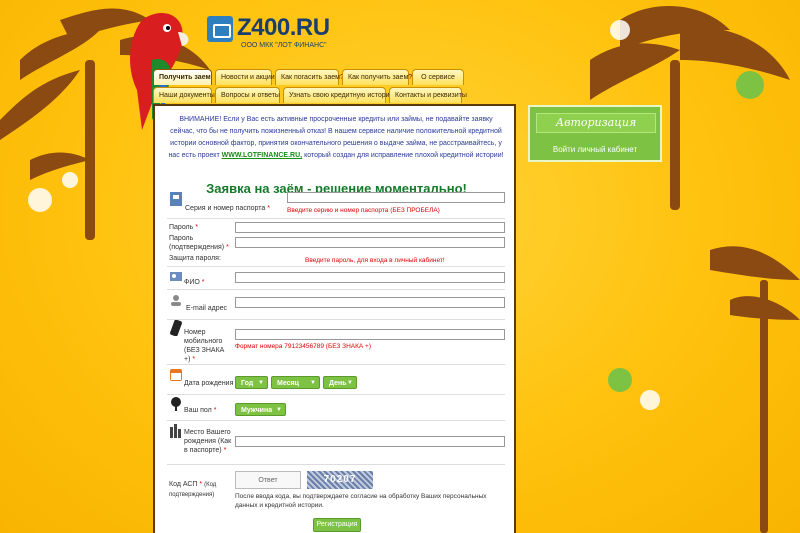  I want to click on site-logo: Z400.RU ООО МКК "ЛОТ ФИНАНС", so click(268, 32).